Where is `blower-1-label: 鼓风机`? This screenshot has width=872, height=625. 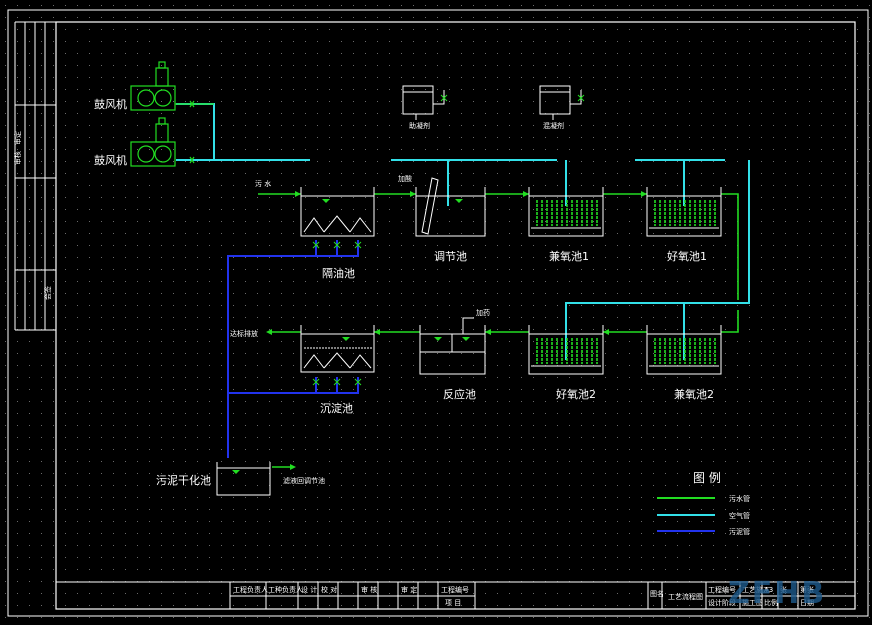
blower-1-label: 鼓风机 is located at coordinates (110, 104).